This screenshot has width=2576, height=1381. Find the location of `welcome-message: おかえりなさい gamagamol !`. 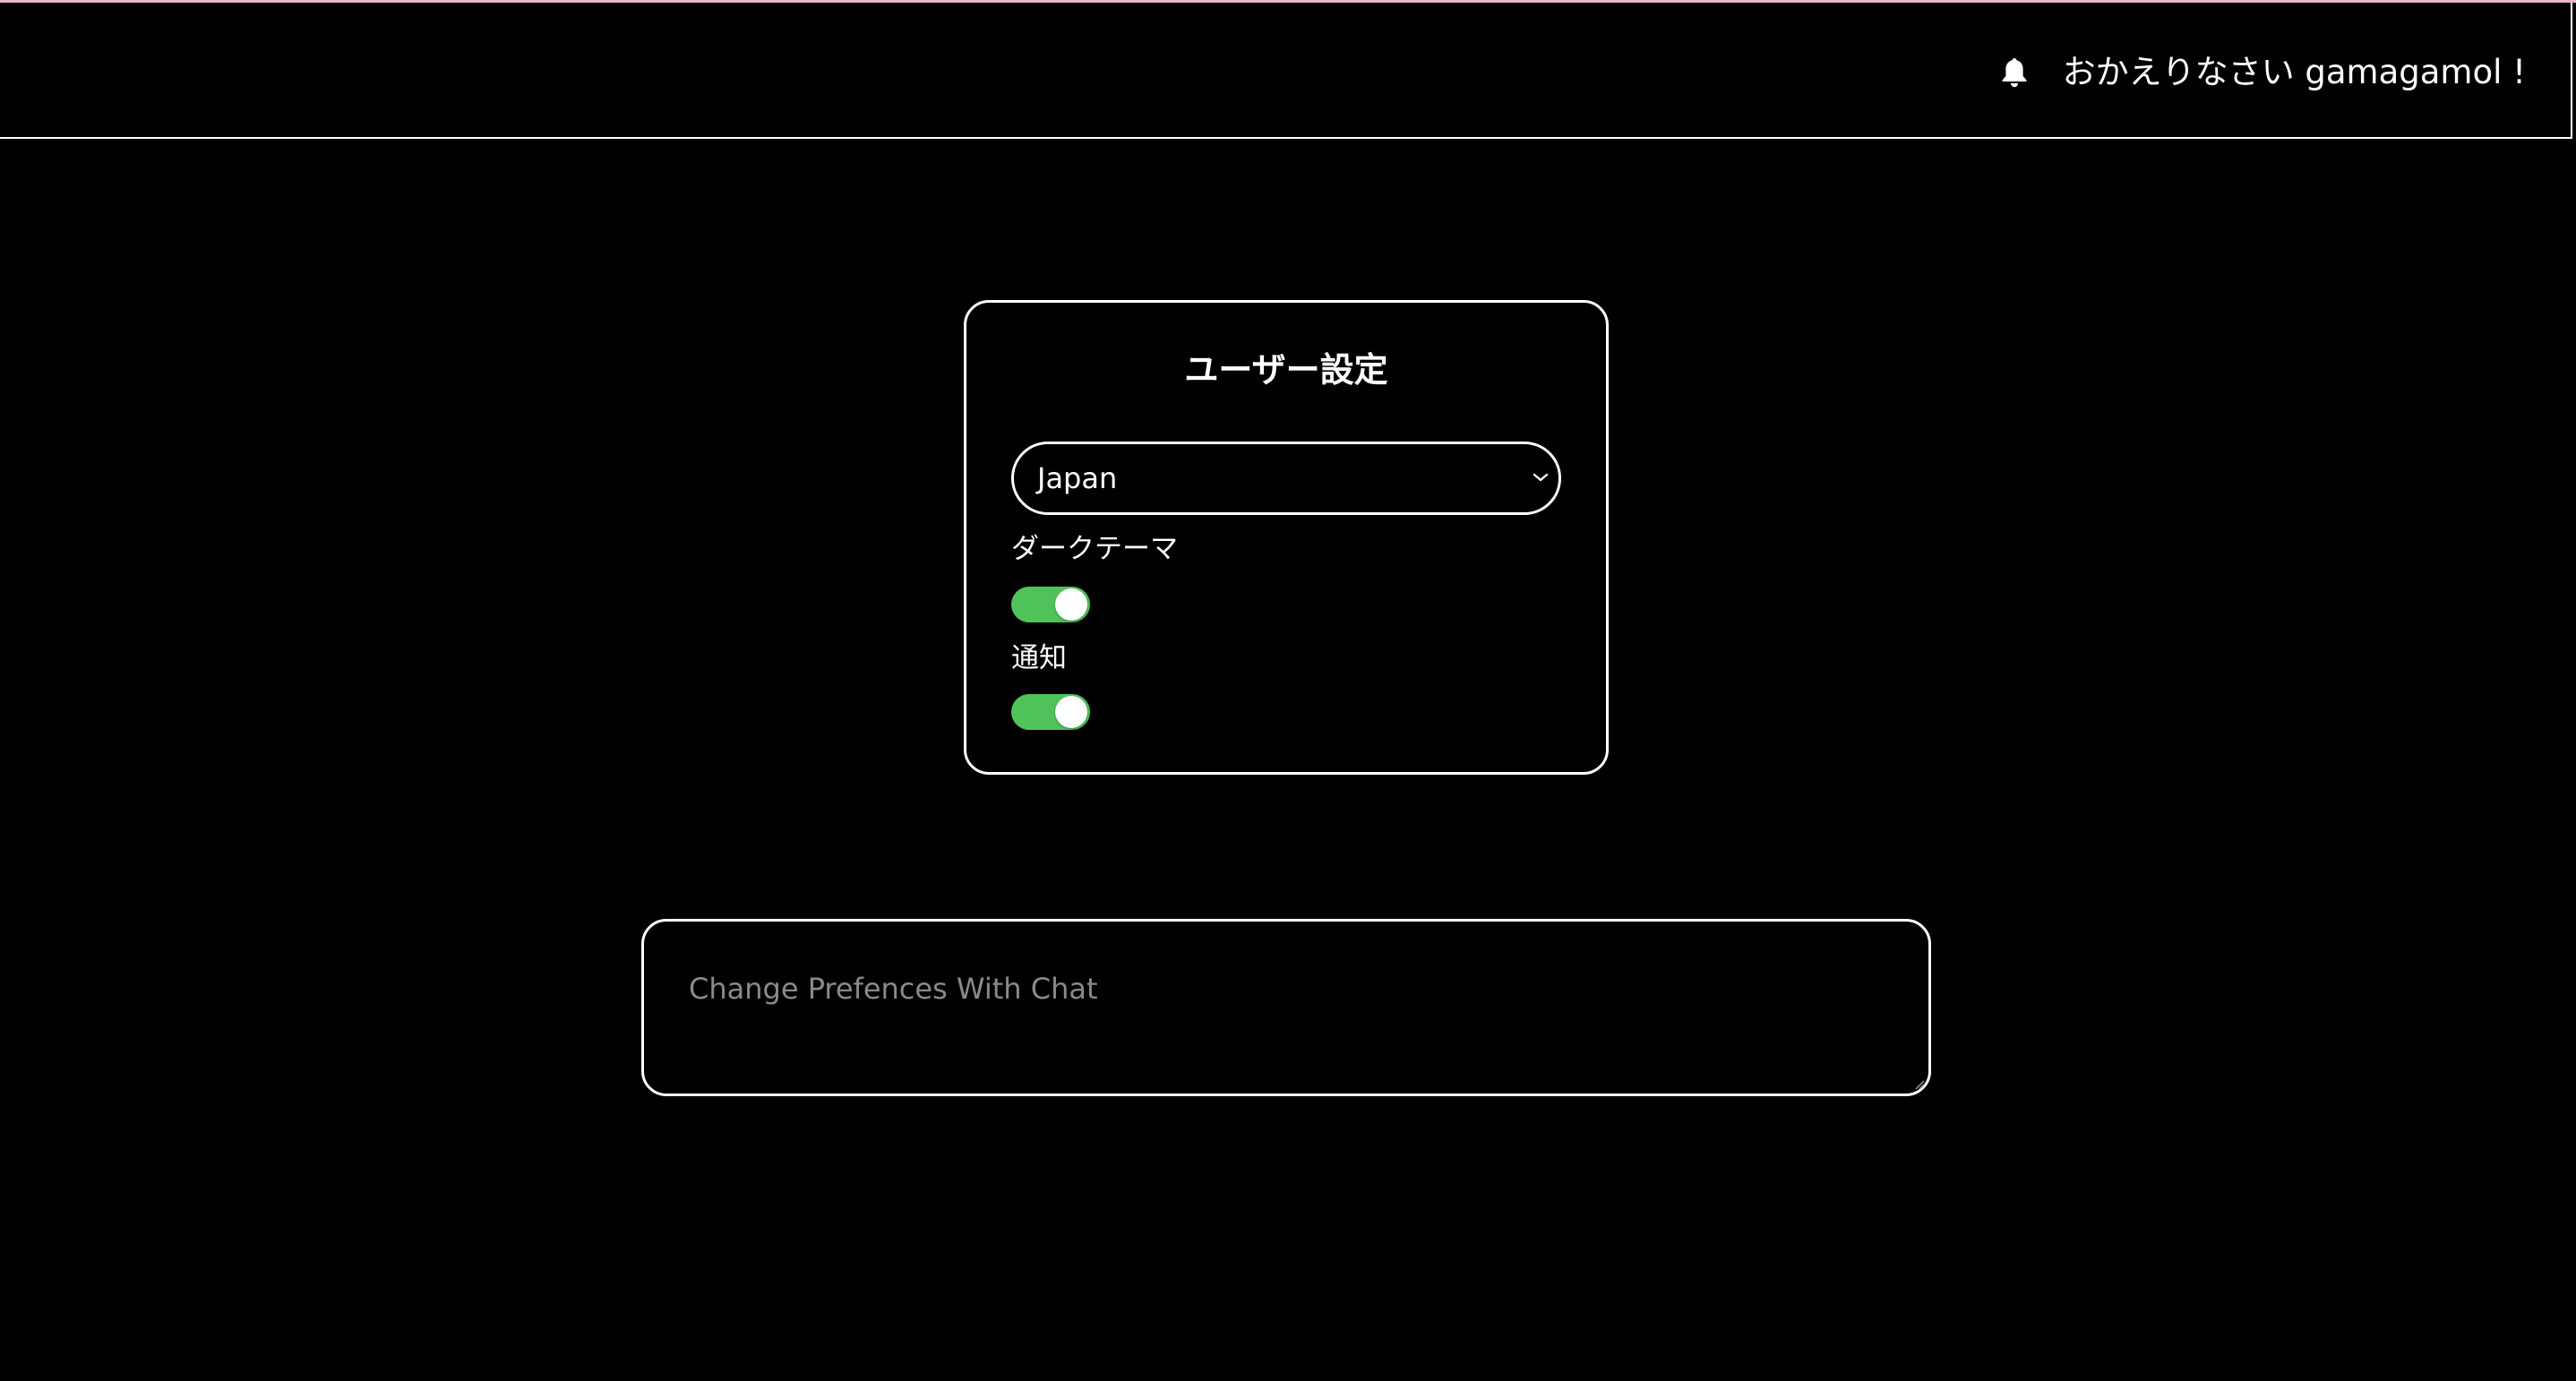

welcome-message: おかえりなさい gamagamol ! is located at coordinates (2294, 72).